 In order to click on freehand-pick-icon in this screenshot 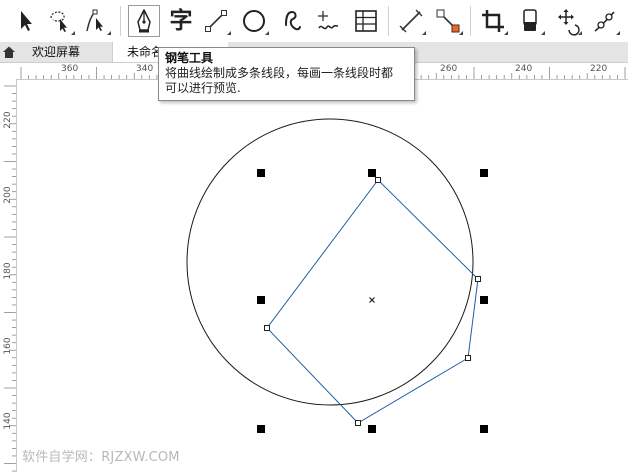, I will do `click(58, 21)`.